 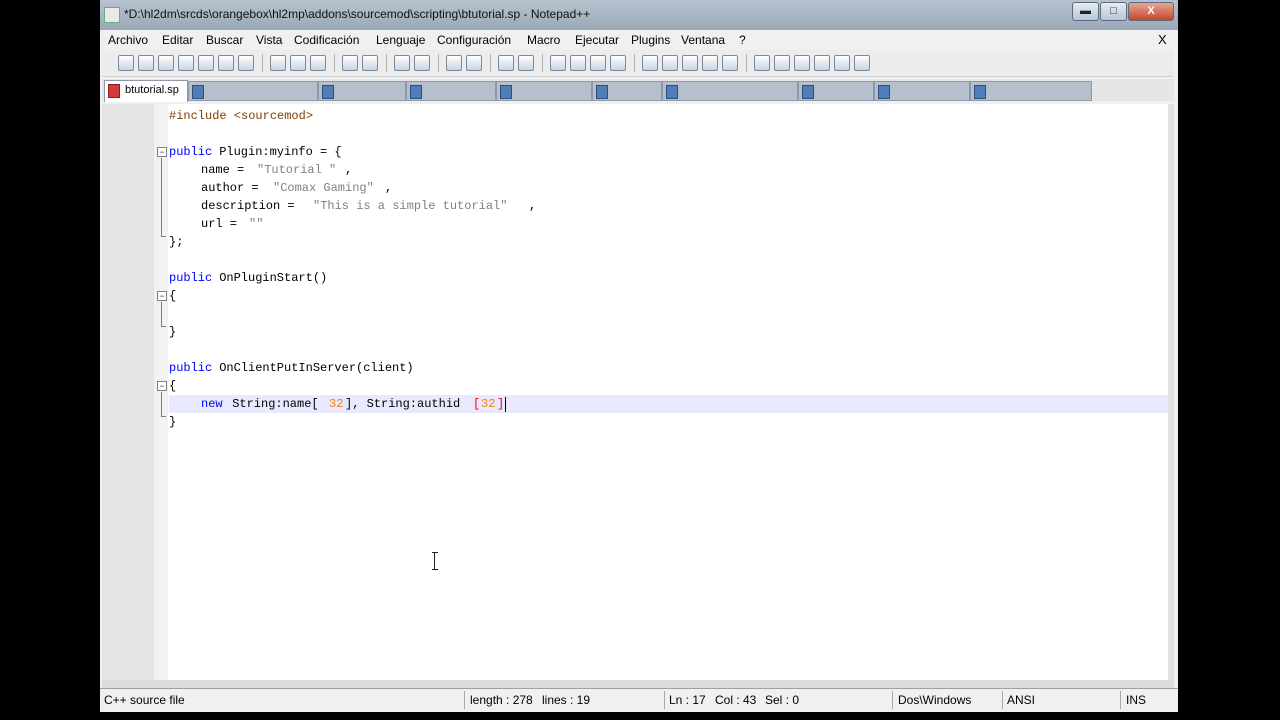 I want to click on code-string: "Comax Gaming", so click(x=323, y=188).